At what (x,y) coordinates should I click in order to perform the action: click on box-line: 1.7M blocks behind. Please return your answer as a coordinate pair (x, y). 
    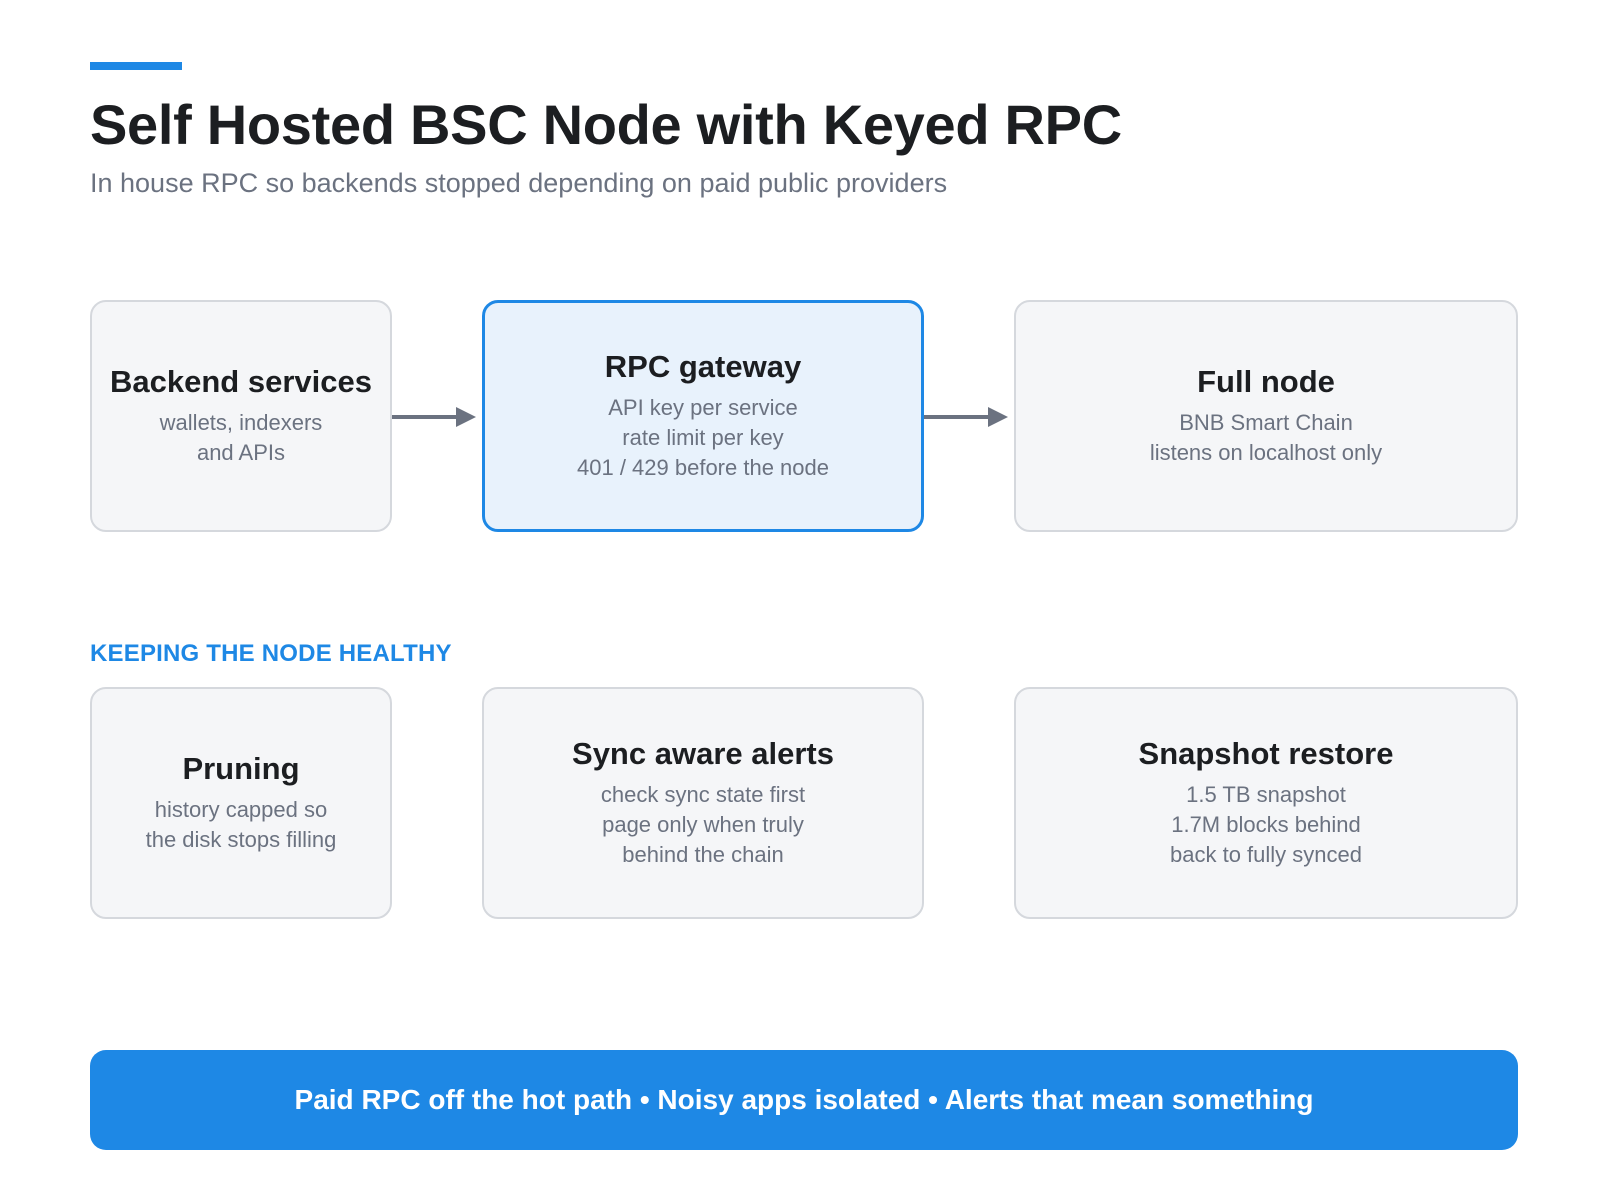
    Looking at the image, I should click on (1266, 824).